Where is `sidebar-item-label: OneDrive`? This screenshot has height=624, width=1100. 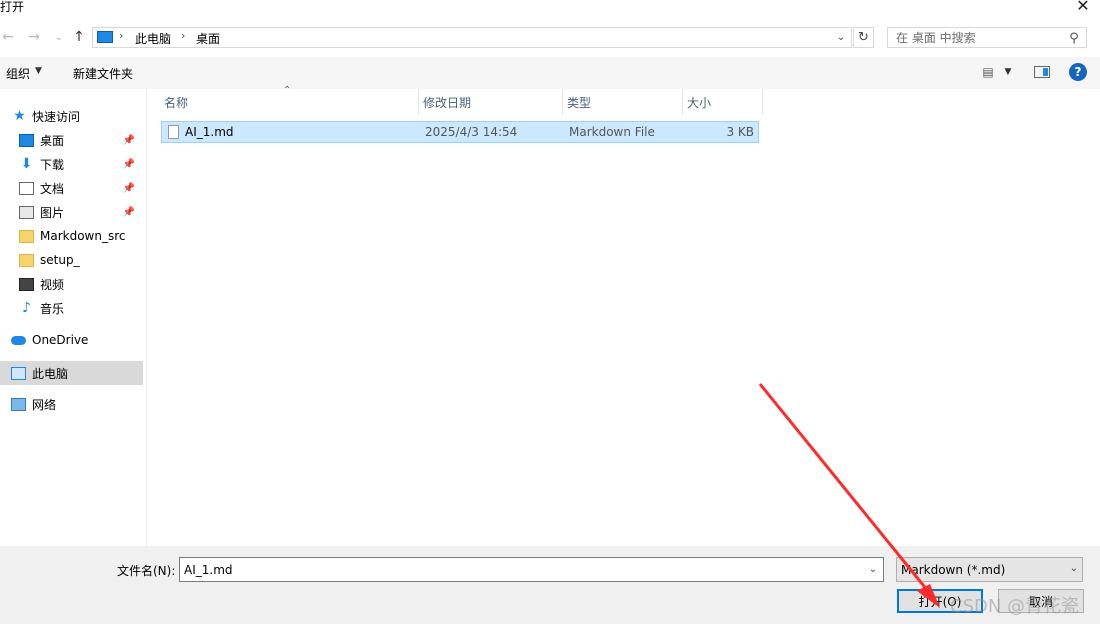
sidebar-item-label: OneDrive is located at coordinates (60, 340).